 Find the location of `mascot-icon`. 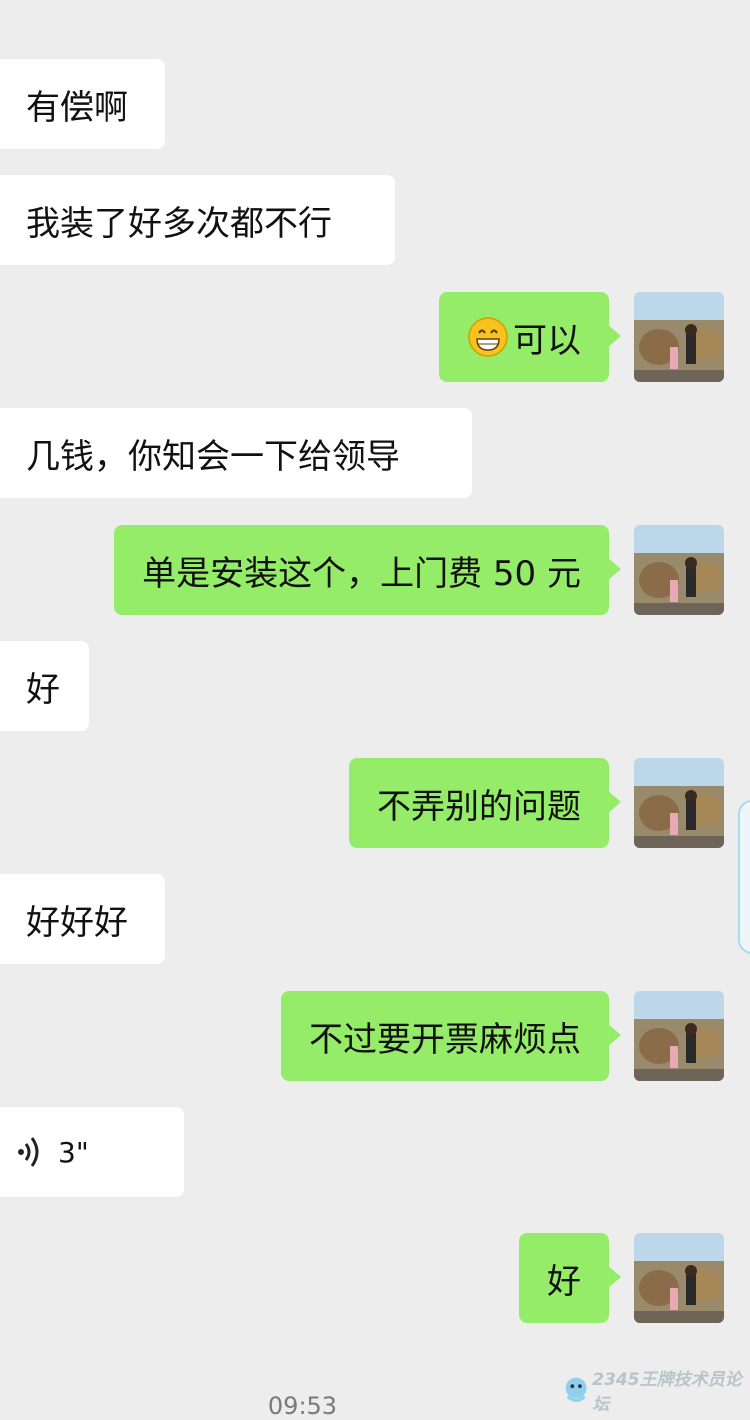

mascot-icon is located at coordinates (576, 1389).